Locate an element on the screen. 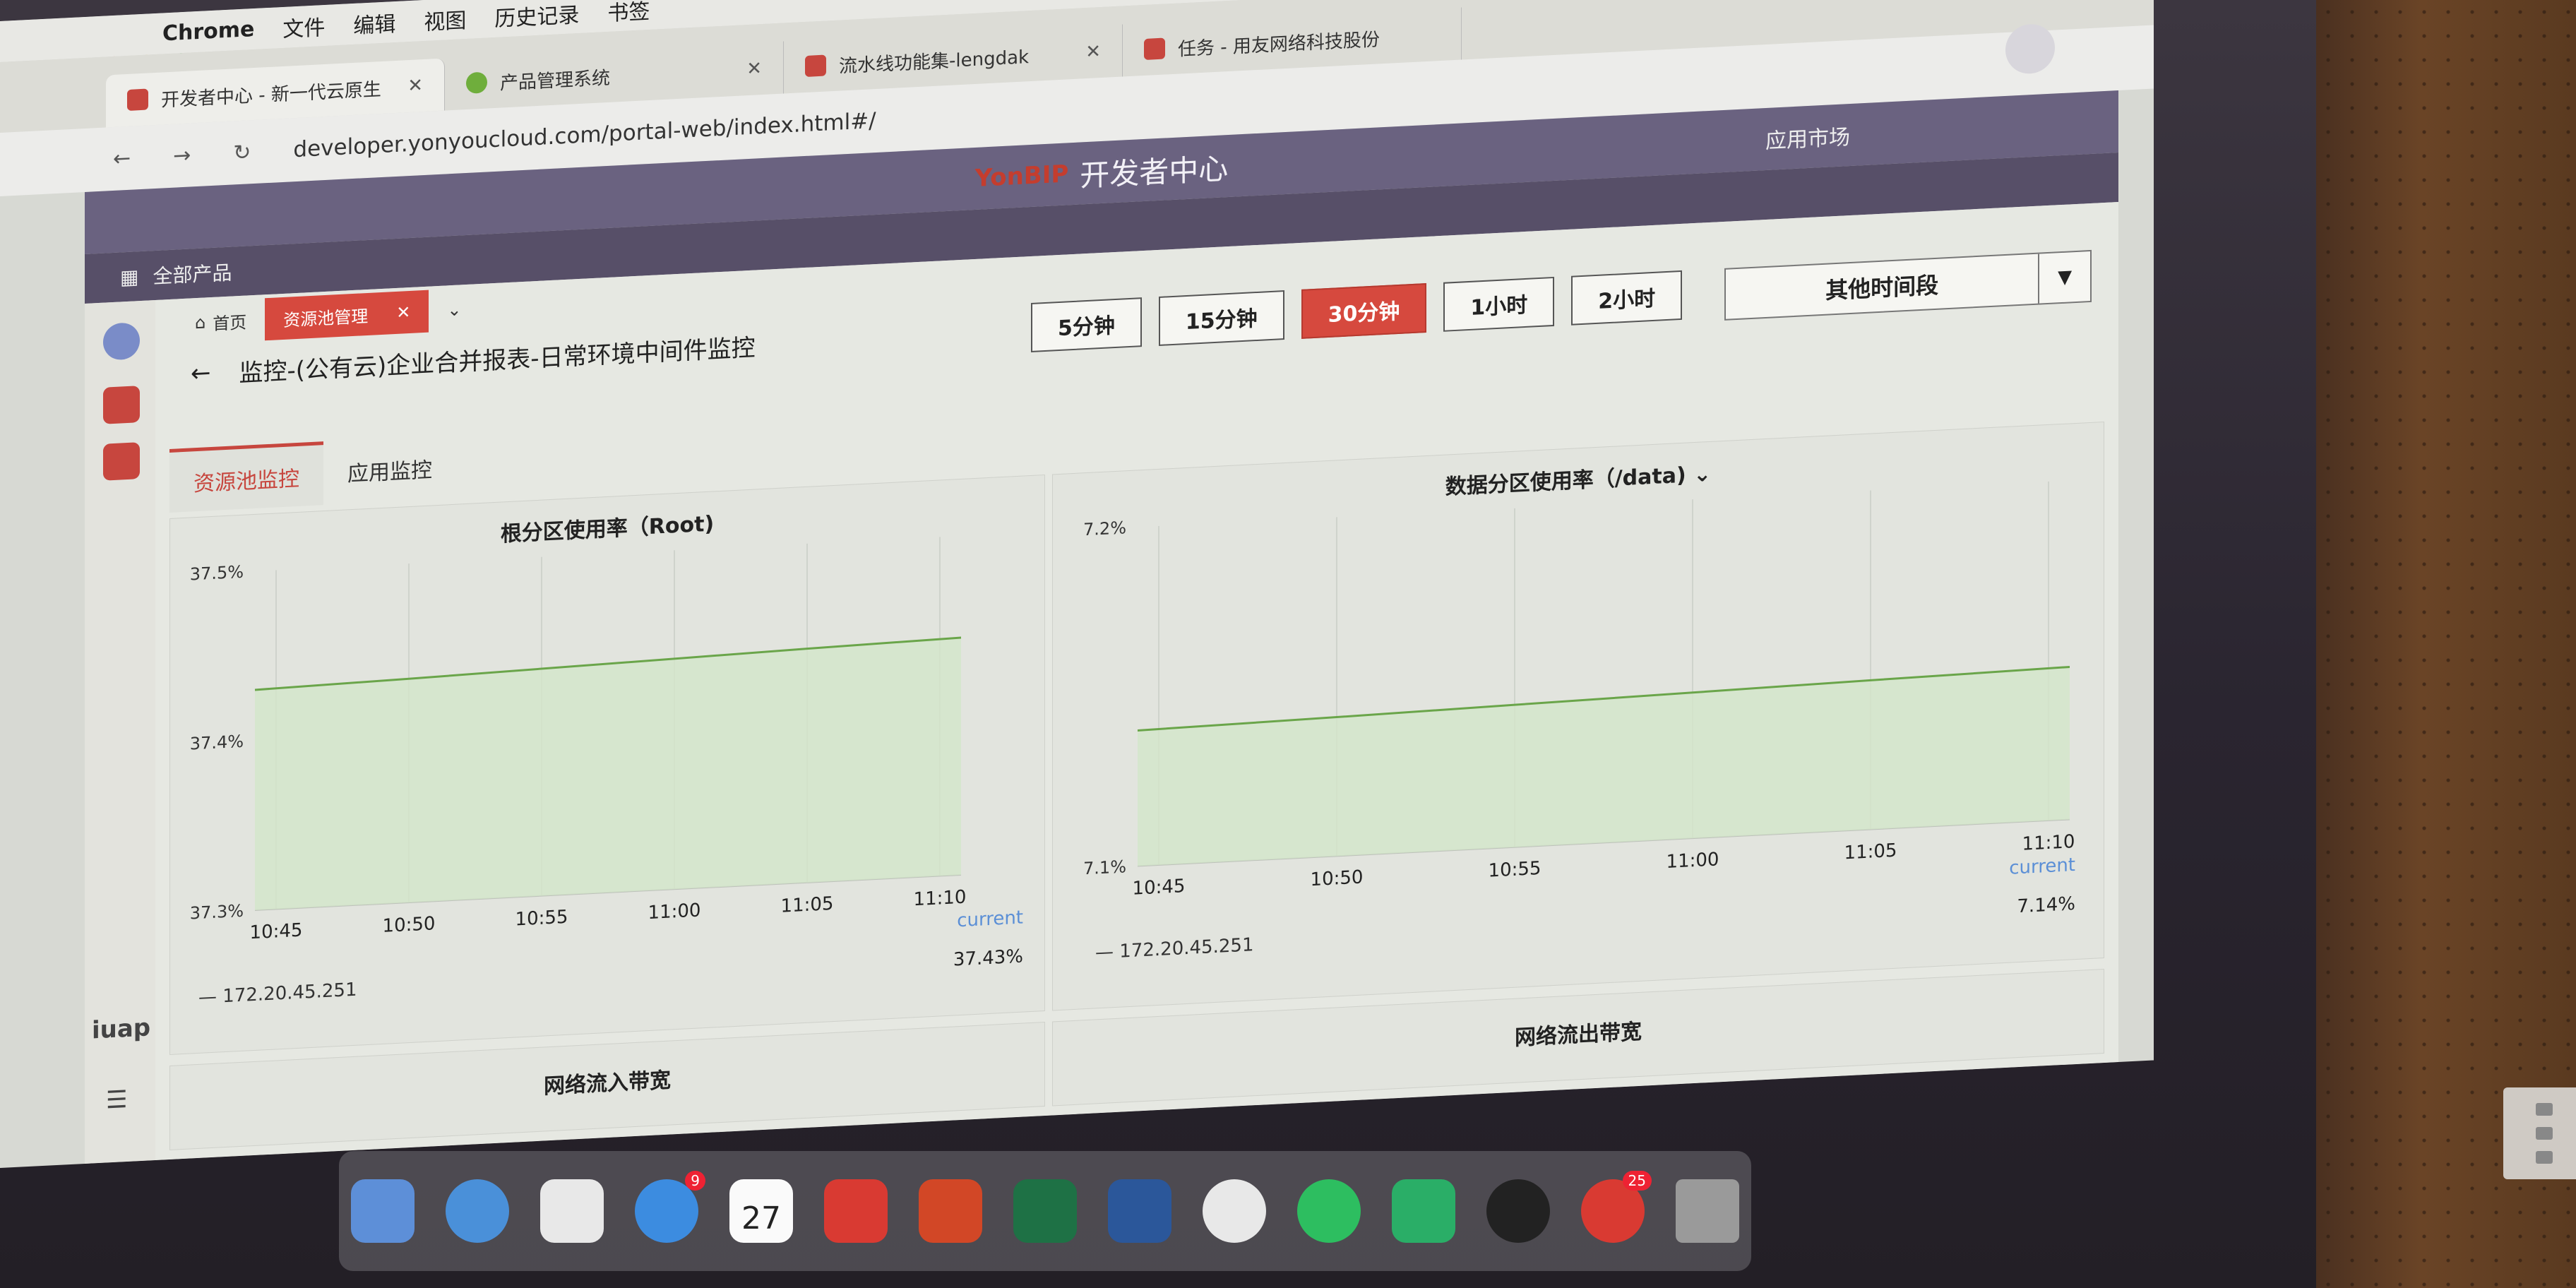 This screenshot has width=2576, height=1288. other-range-label: 其他时间段 is located at coordinates (1882, 287).